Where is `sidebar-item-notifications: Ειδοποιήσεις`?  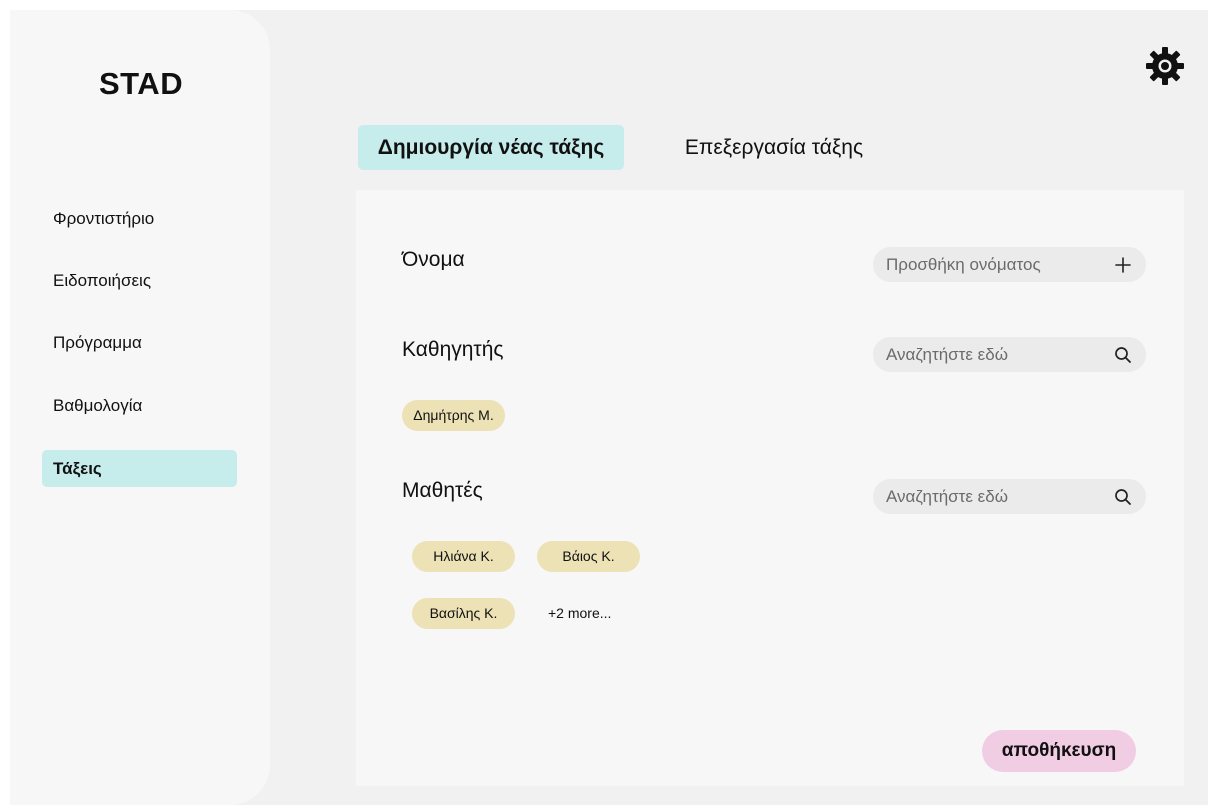 sidebar-item-notifications: Ειδοποιήσεις is located at coordinates (139, 280).